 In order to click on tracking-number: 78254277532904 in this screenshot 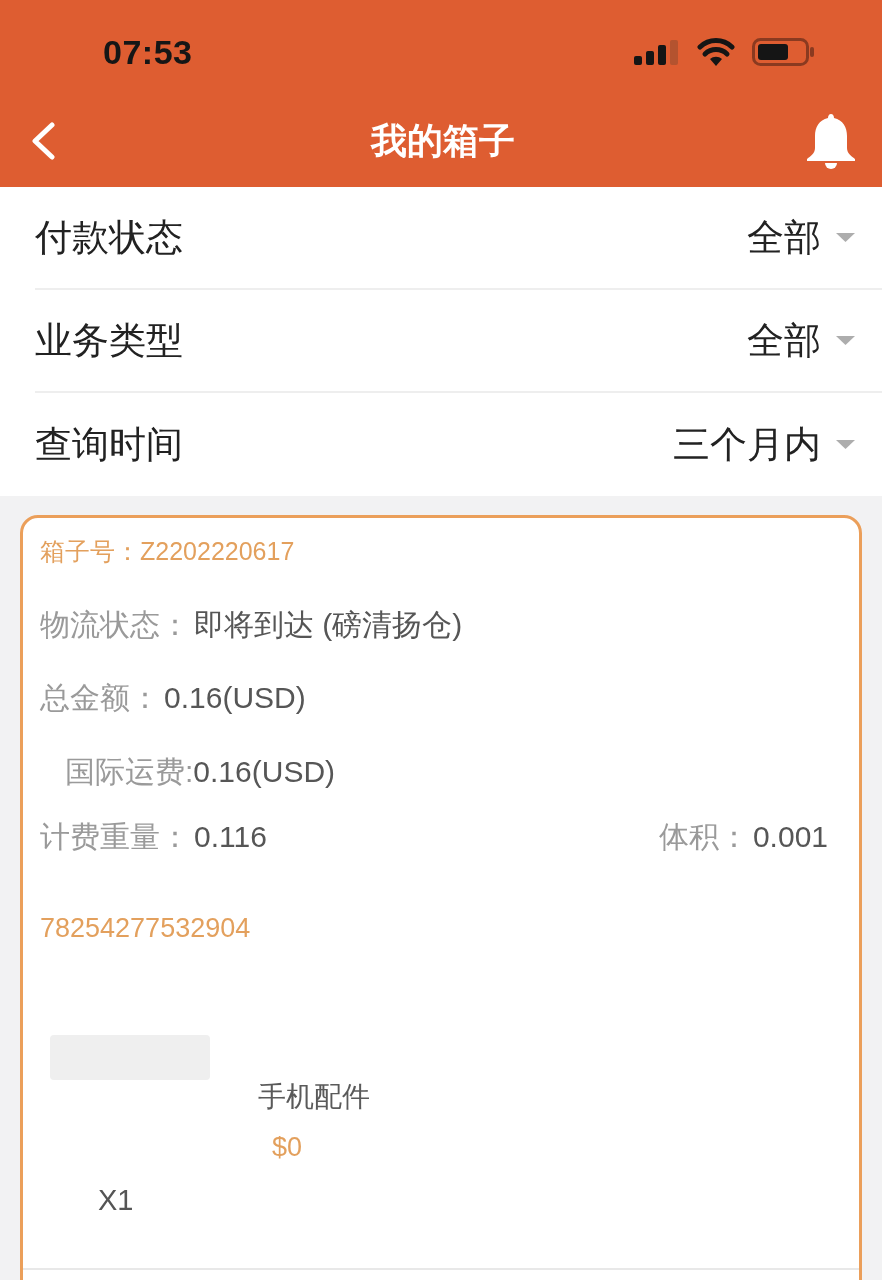, I will do `click(145, 928)`.